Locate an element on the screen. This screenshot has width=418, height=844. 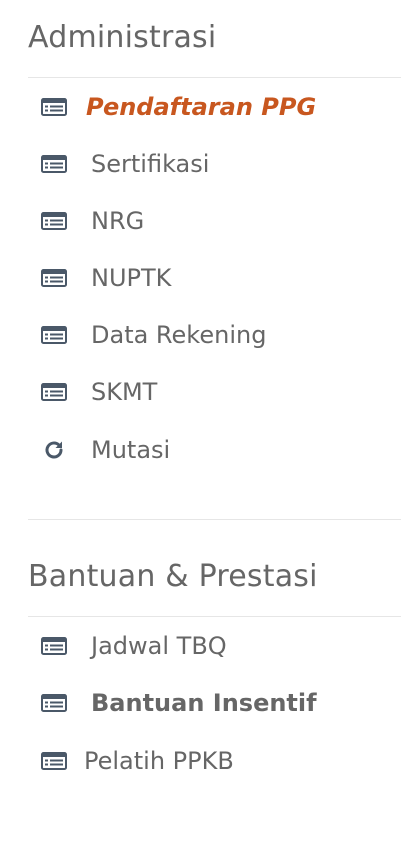
section-administrasi: Administrasi is located at coordinates (214, 37).